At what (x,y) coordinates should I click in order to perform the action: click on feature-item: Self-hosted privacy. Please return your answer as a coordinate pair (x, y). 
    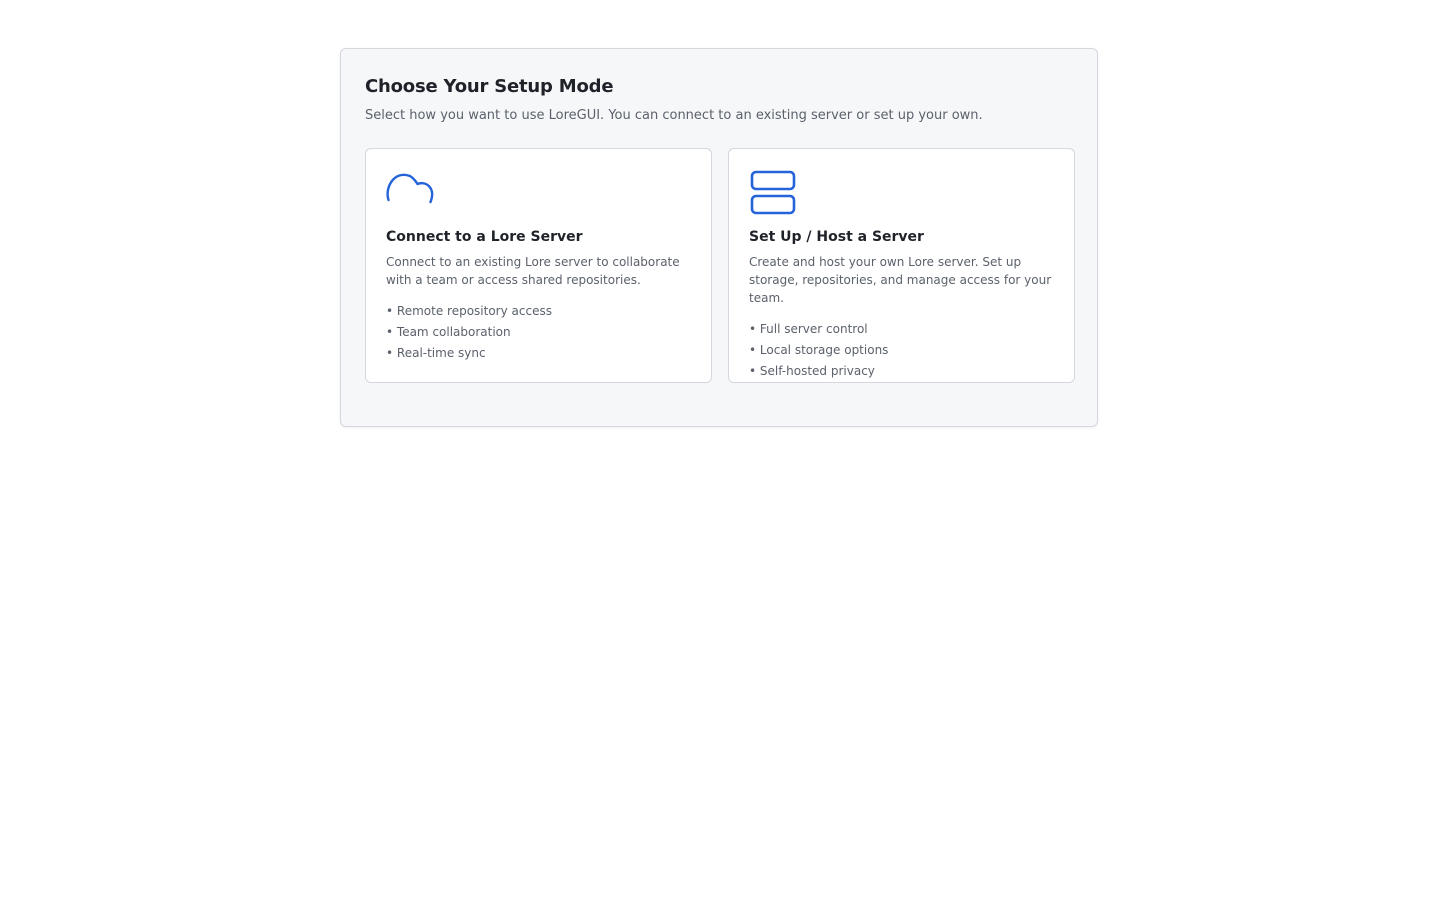
    Looking at the image, I should click on (901, 371).